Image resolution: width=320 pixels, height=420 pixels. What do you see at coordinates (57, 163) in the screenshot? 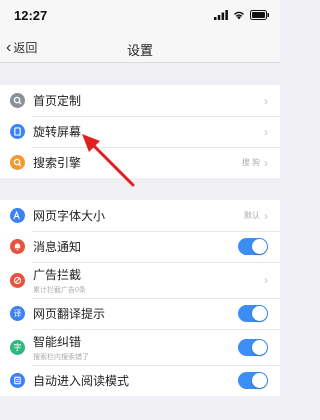
I see `setting-label: 搜索引擎` at bounding box center [57, 163].